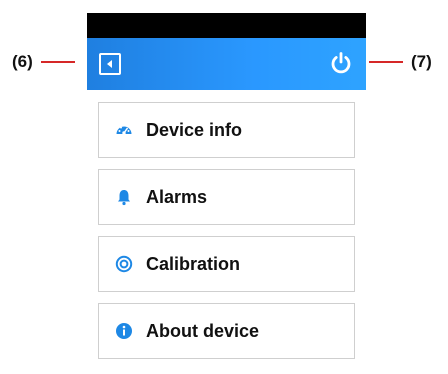  I want to click on callout-label: (6), so click(22, 61).